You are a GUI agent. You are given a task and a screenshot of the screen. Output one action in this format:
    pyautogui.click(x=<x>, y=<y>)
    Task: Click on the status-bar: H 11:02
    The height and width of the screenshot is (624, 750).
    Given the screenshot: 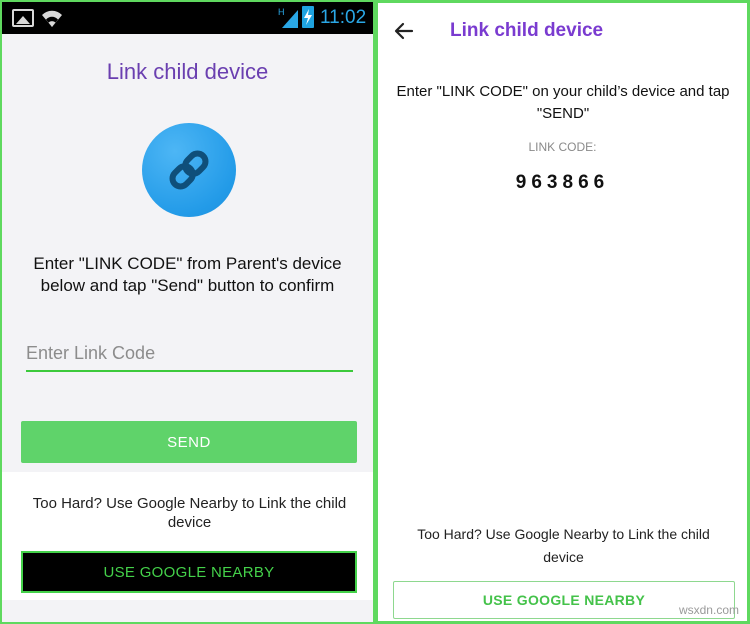 What is the action you would take?
    pyautogui.click(x=187, y=18)
    